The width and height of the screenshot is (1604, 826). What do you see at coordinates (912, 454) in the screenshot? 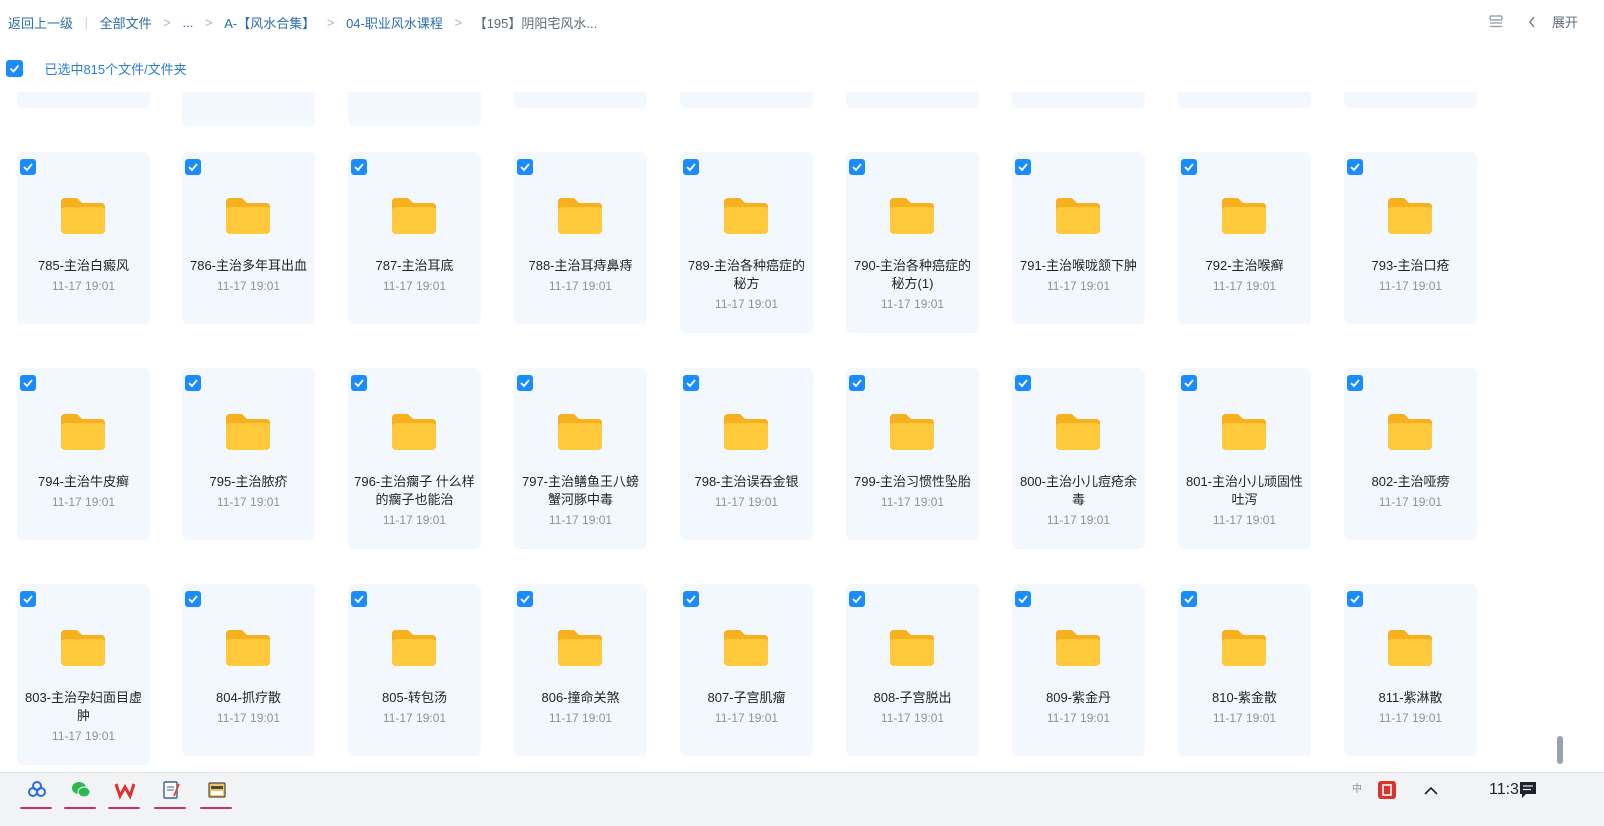
I see `folder-tile: 799-主治习惯性坠胎 11-17 19:01` at bounding box center [912, 454].